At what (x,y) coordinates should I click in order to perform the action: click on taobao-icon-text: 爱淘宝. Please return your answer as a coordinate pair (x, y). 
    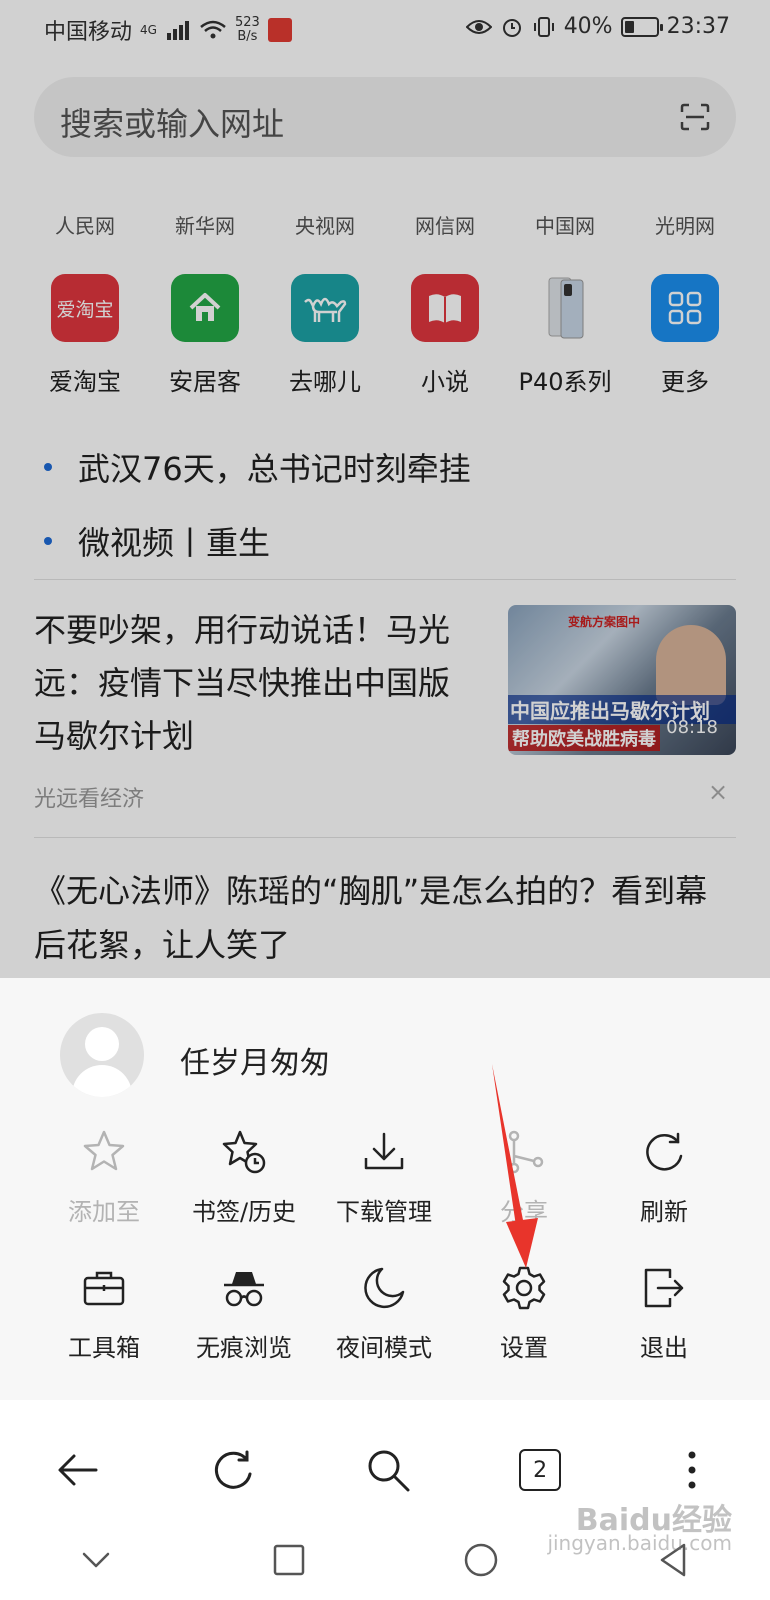
    Looking at the image, I should click on (85, 309).